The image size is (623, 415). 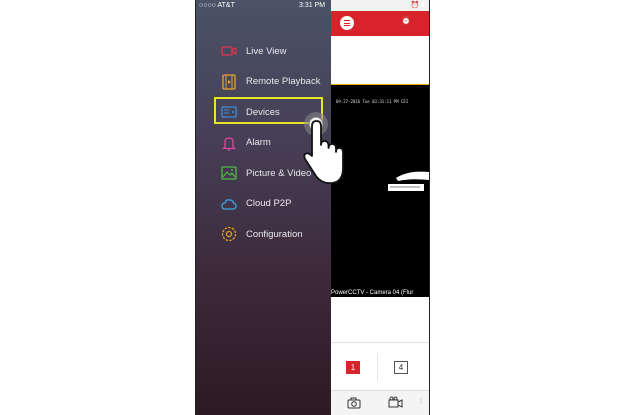 I want to click on menu-item-live-view: Live View, so click(x=263, y=51).